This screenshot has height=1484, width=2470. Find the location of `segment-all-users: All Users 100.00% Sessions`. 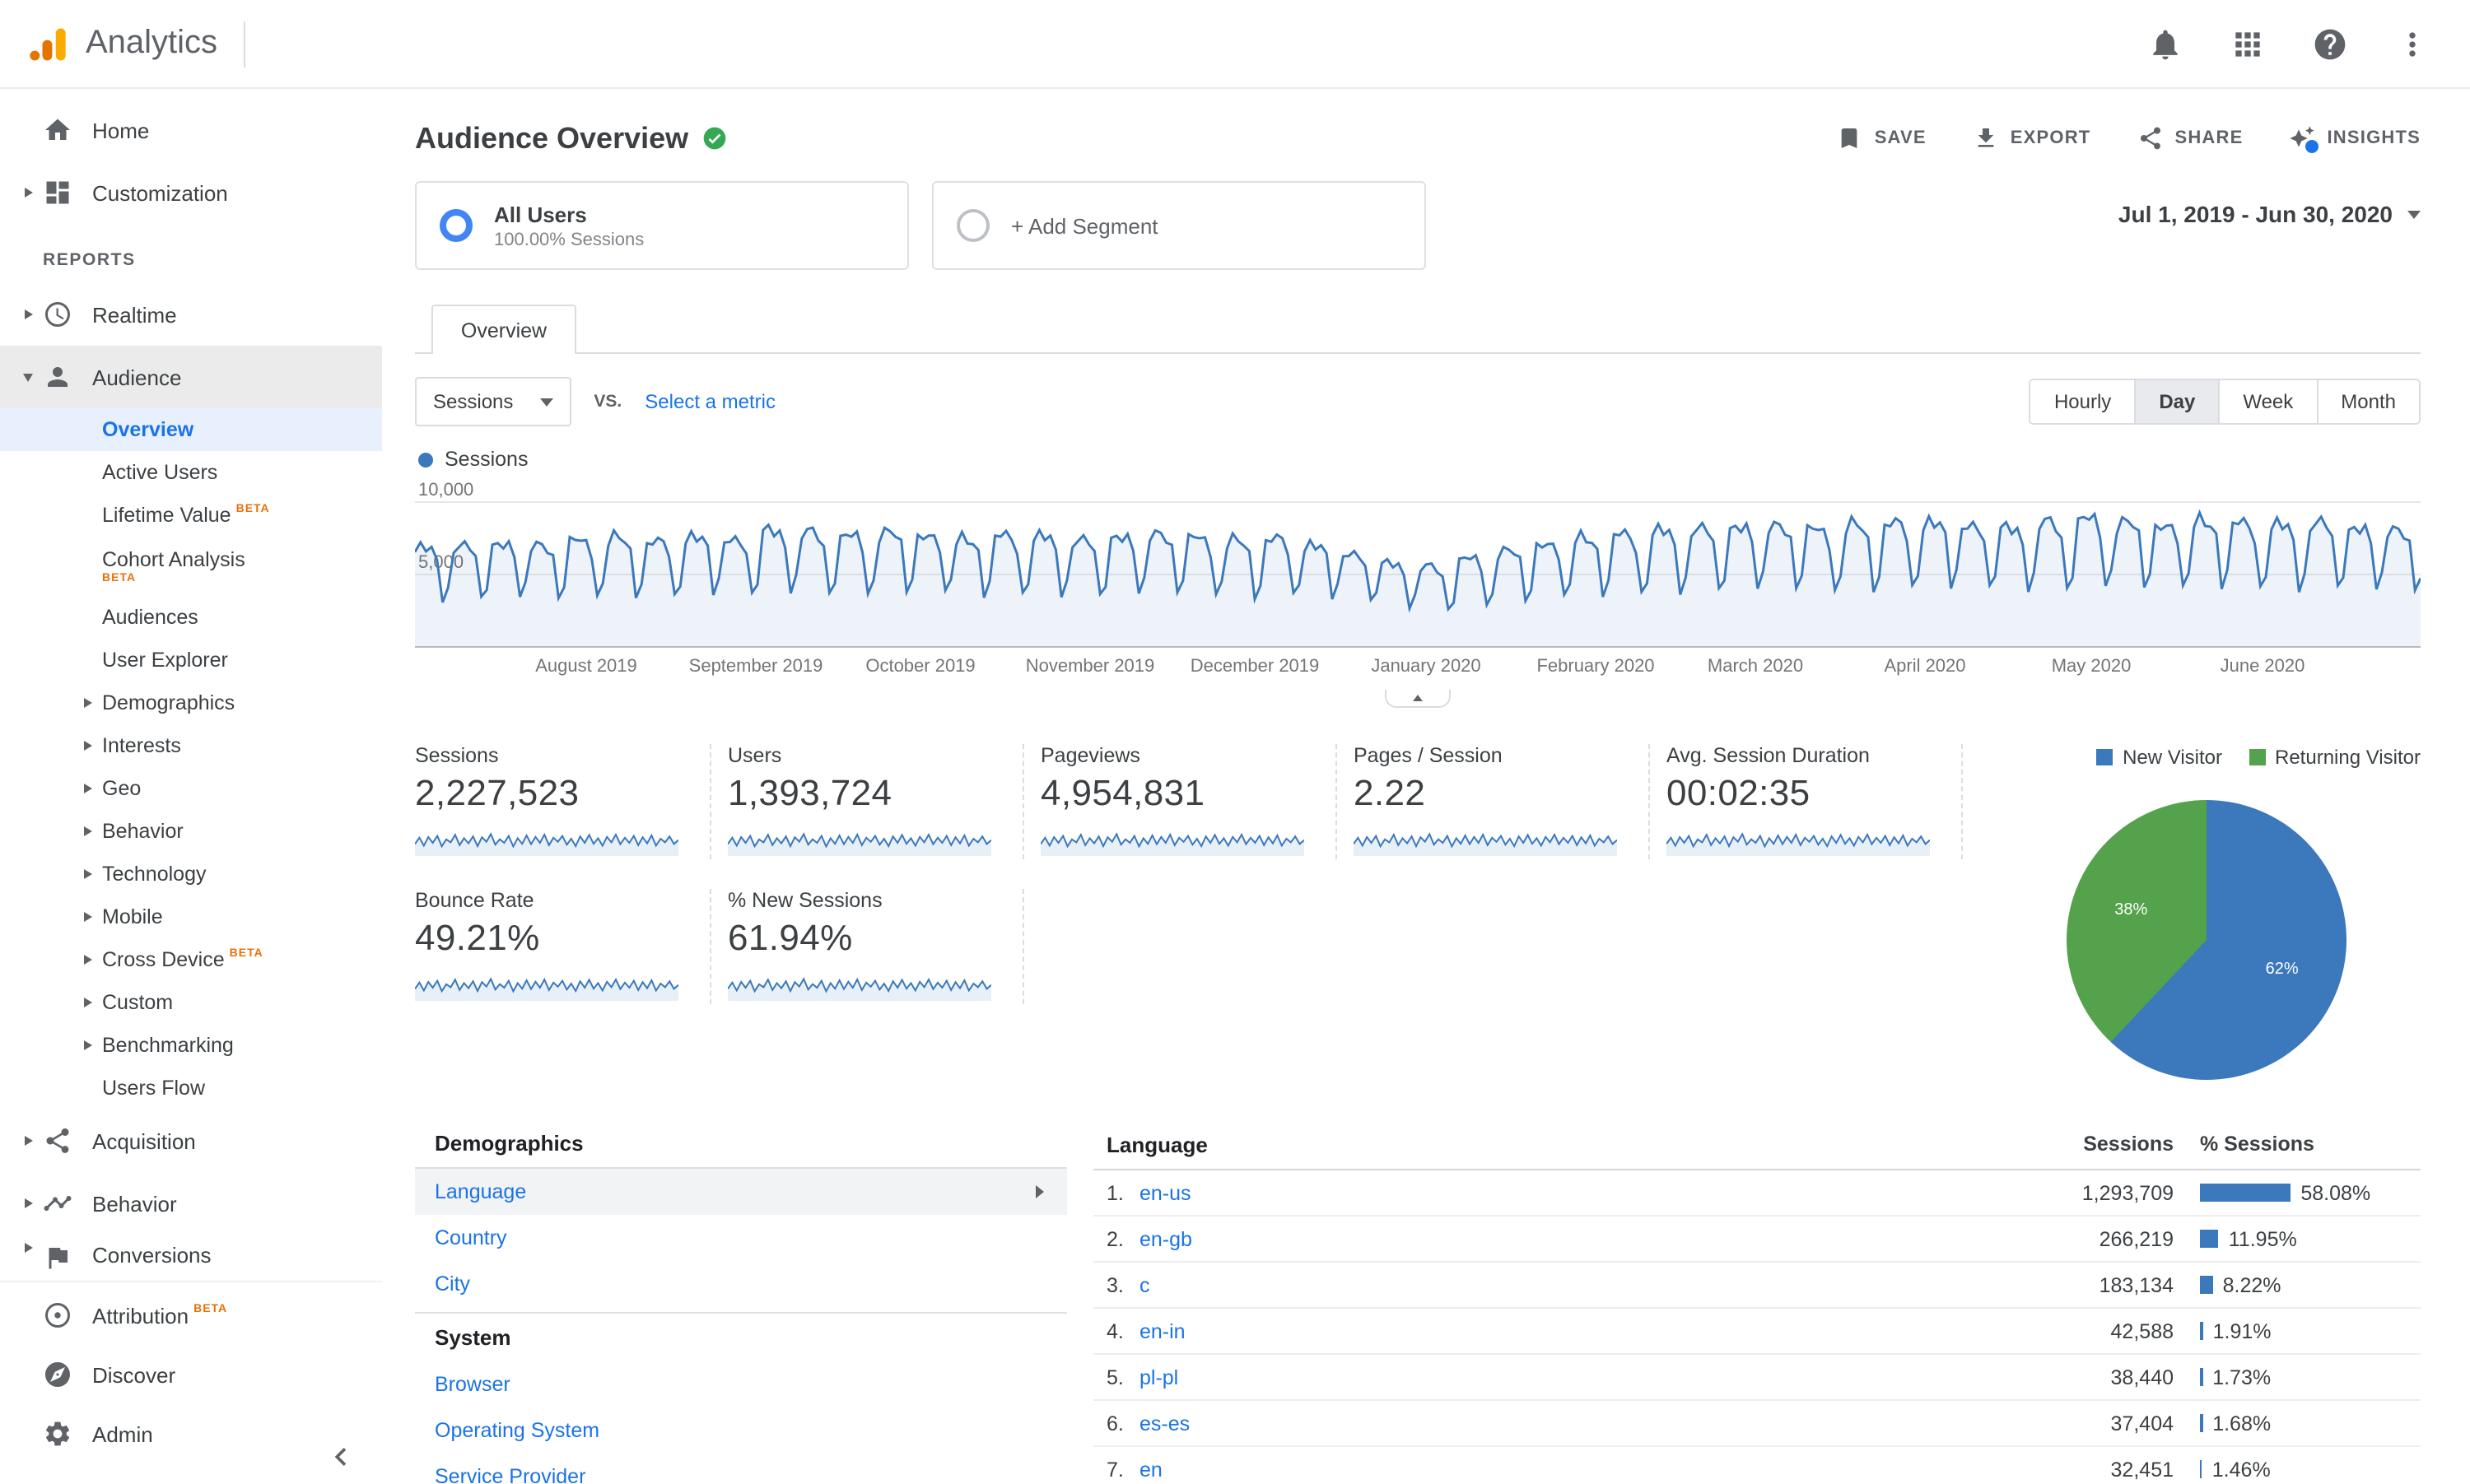

segment-all-users: All Users 100.00% Sessions is located at coordinates (662, 225).